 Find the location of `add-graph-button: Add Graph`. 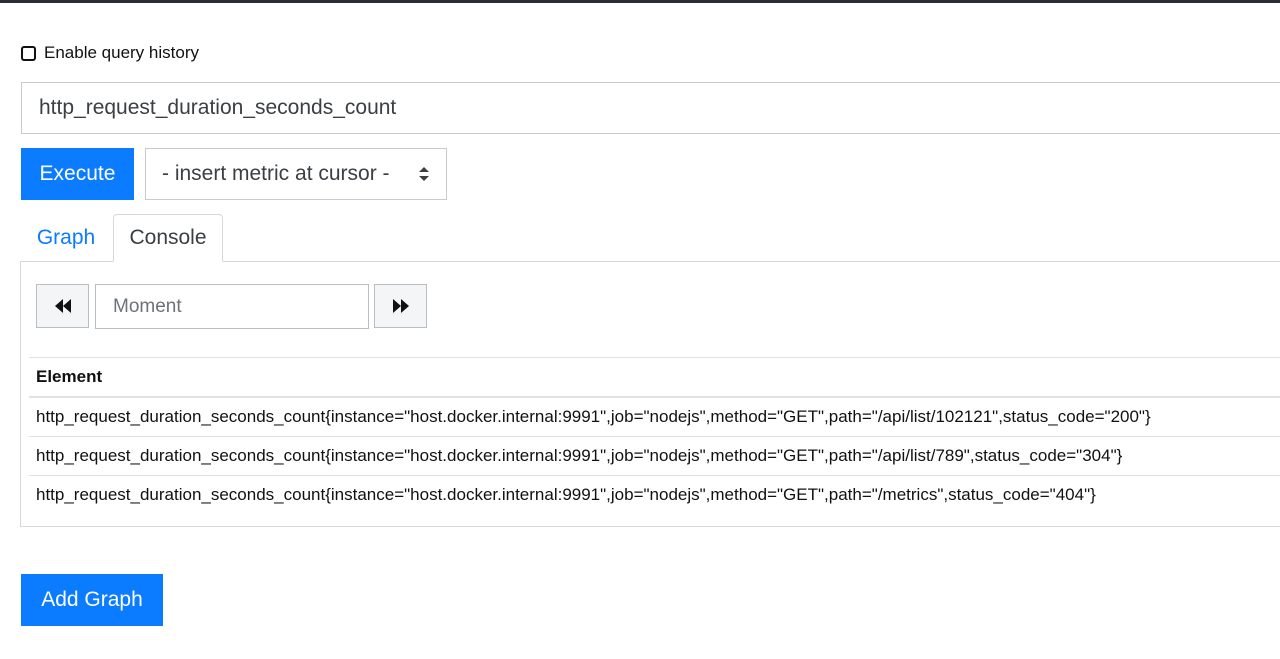

add-graph-button: Add Graph is located at coordinates (92, 600).